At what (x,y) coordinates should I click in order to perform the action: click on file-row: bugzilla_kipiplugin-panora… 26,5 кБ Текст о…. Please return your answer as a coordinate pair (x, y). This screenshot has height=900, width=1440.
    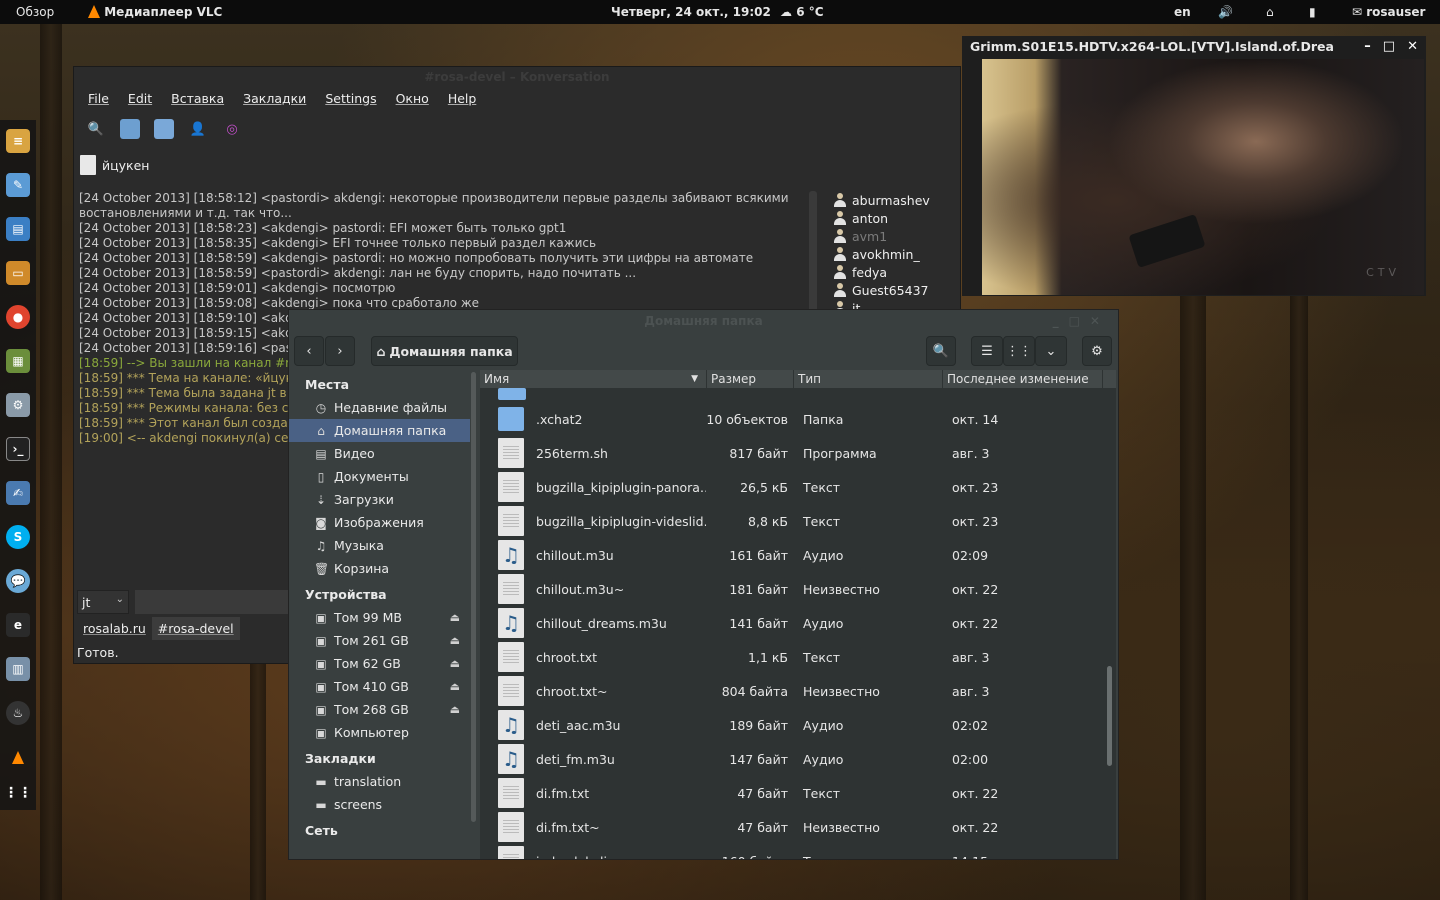
    Looking at the image, I should click on (798, 487).